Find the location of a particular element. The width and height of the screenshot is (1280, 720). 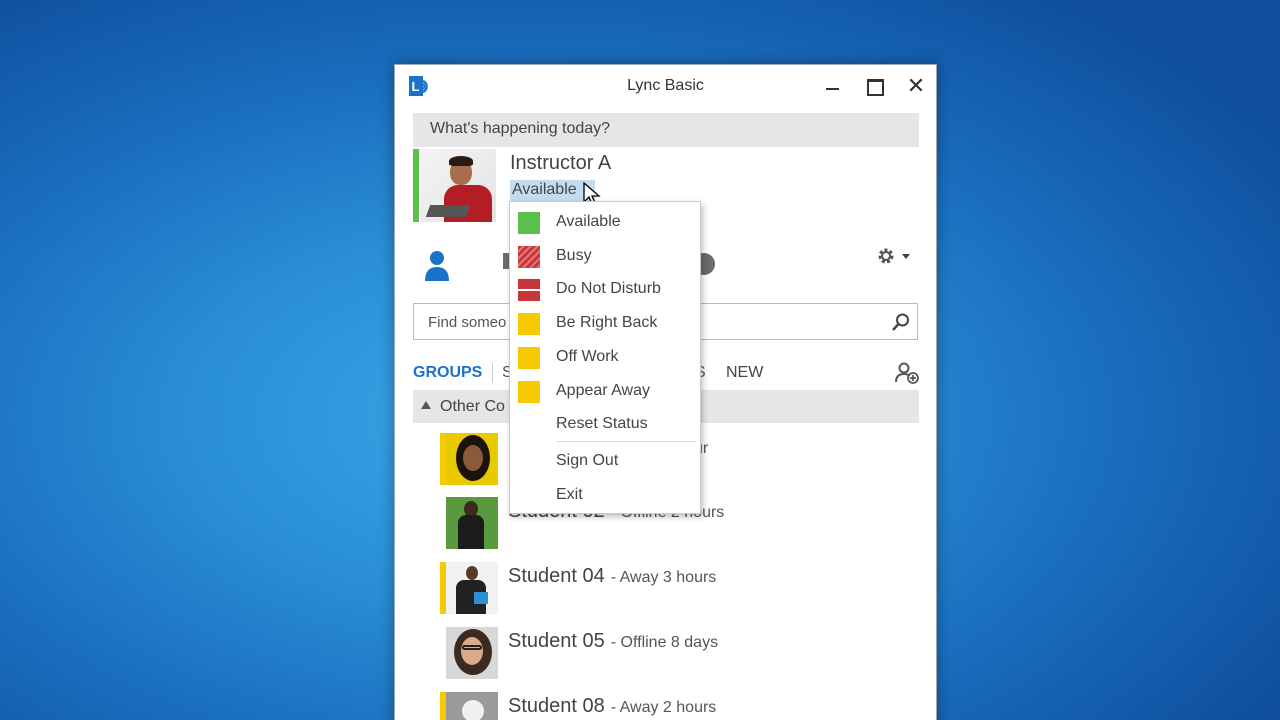

search-placeholder: Find someo is located at coordinates (467, 322).